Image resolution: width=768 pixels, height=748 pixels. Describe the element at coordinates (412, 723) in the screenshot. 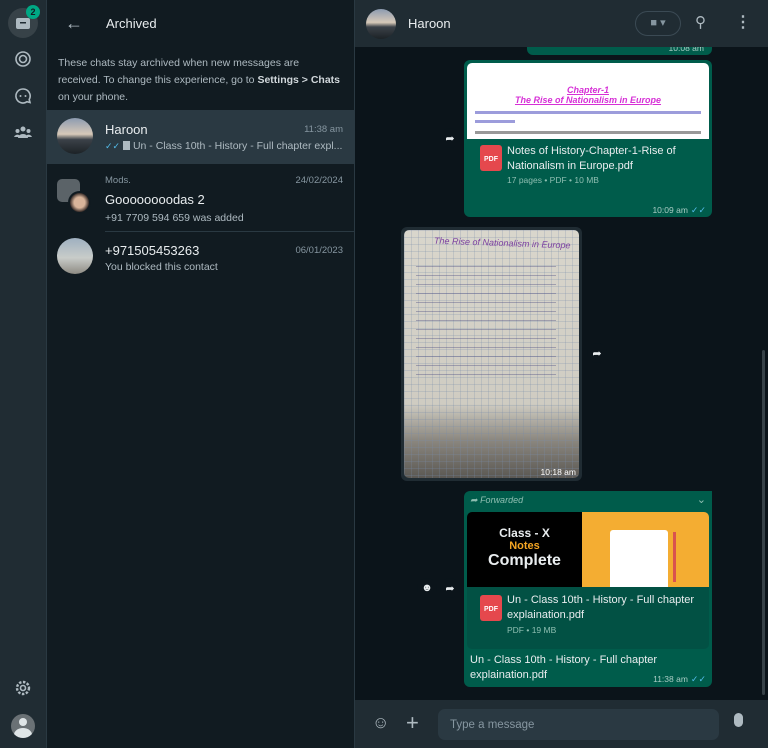

I see `attach-plus-icon: +` at that location.